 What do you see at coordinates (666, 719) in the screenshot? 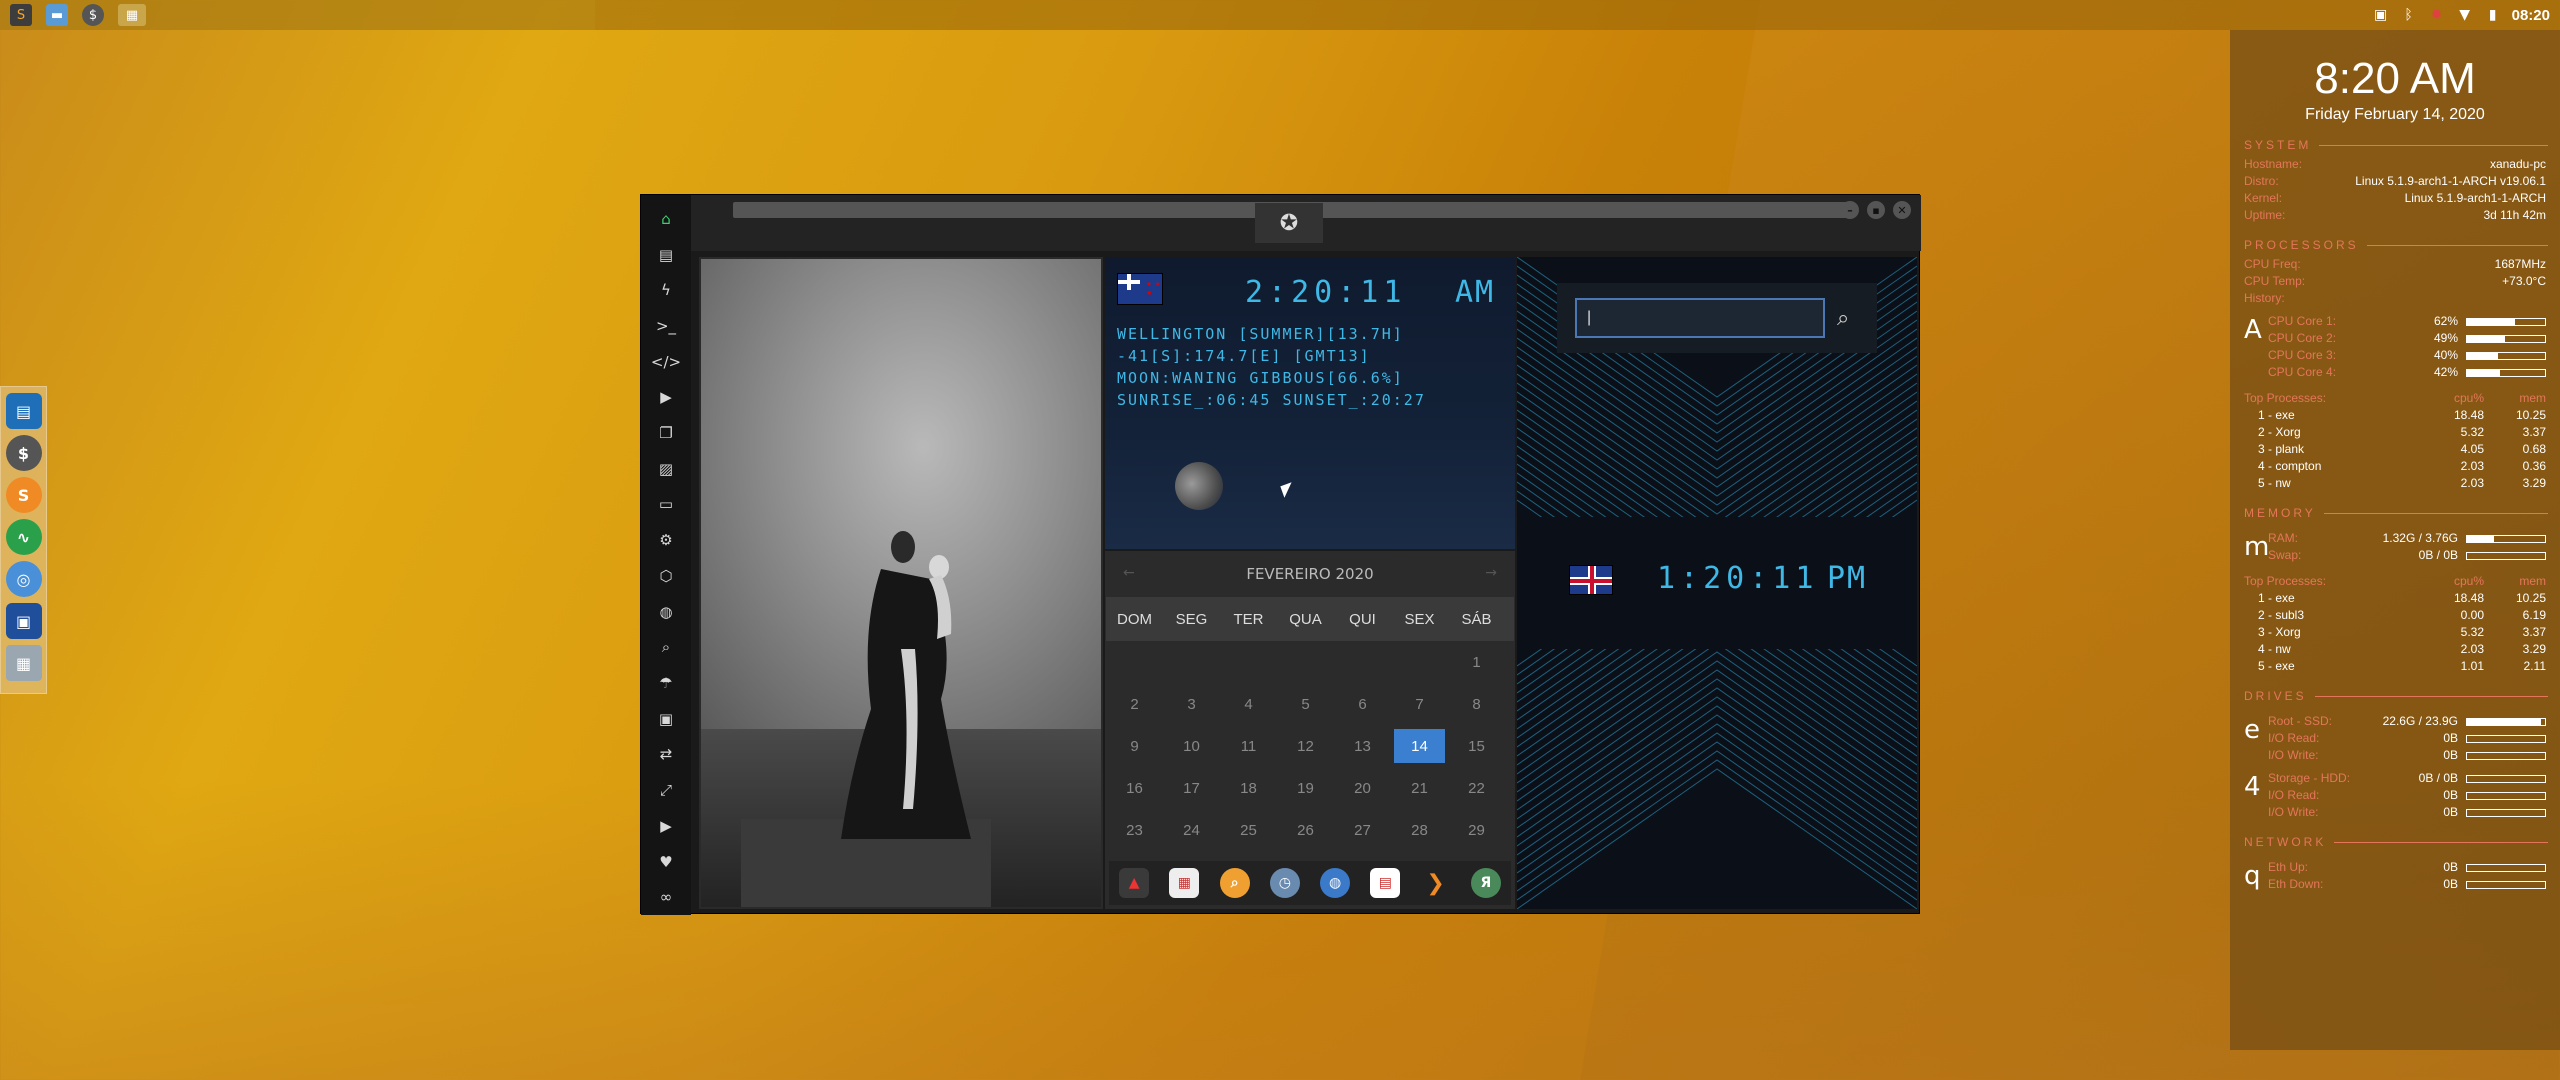
I see `contact-icon: ▣` at bounding box center [666, 719].